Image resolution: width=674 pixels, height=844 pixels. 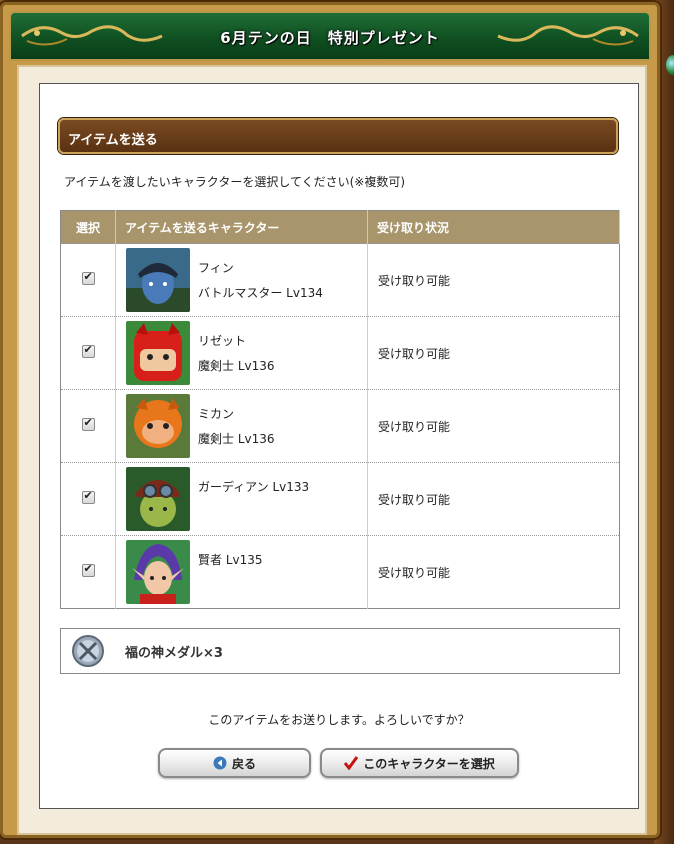 I want to click on select-character-button: このキャラクターを選択, so click(x=419, y=763).